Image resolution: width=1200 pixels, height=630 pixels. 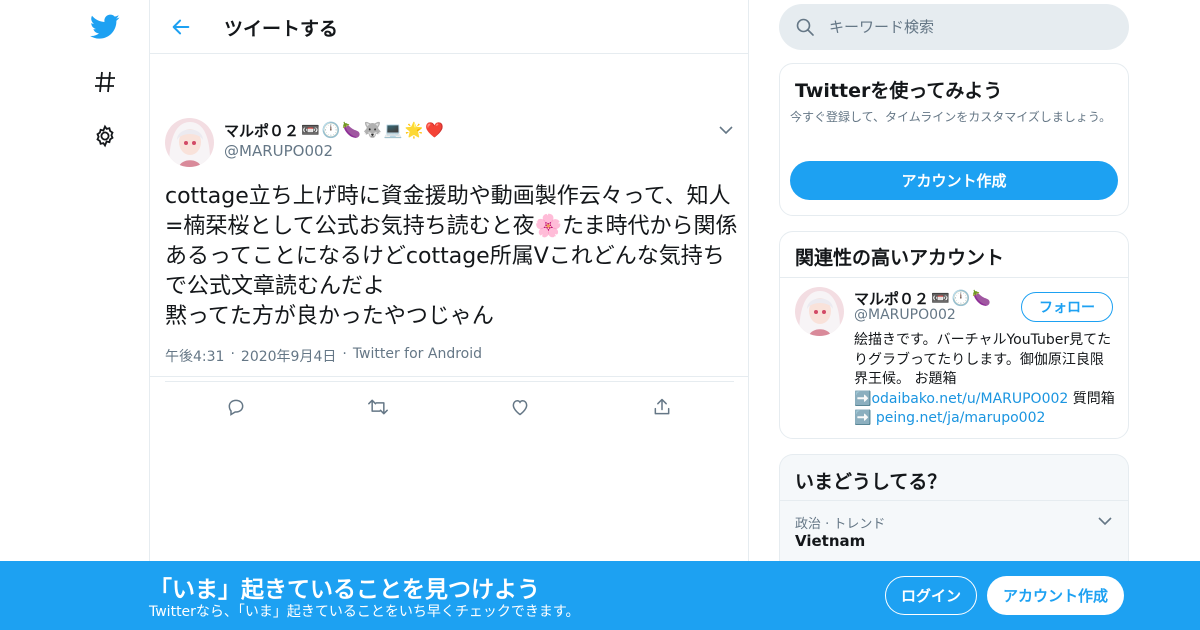 I want to click on trends-card-title: いまどうしてる？, so click(x=871, y=482).